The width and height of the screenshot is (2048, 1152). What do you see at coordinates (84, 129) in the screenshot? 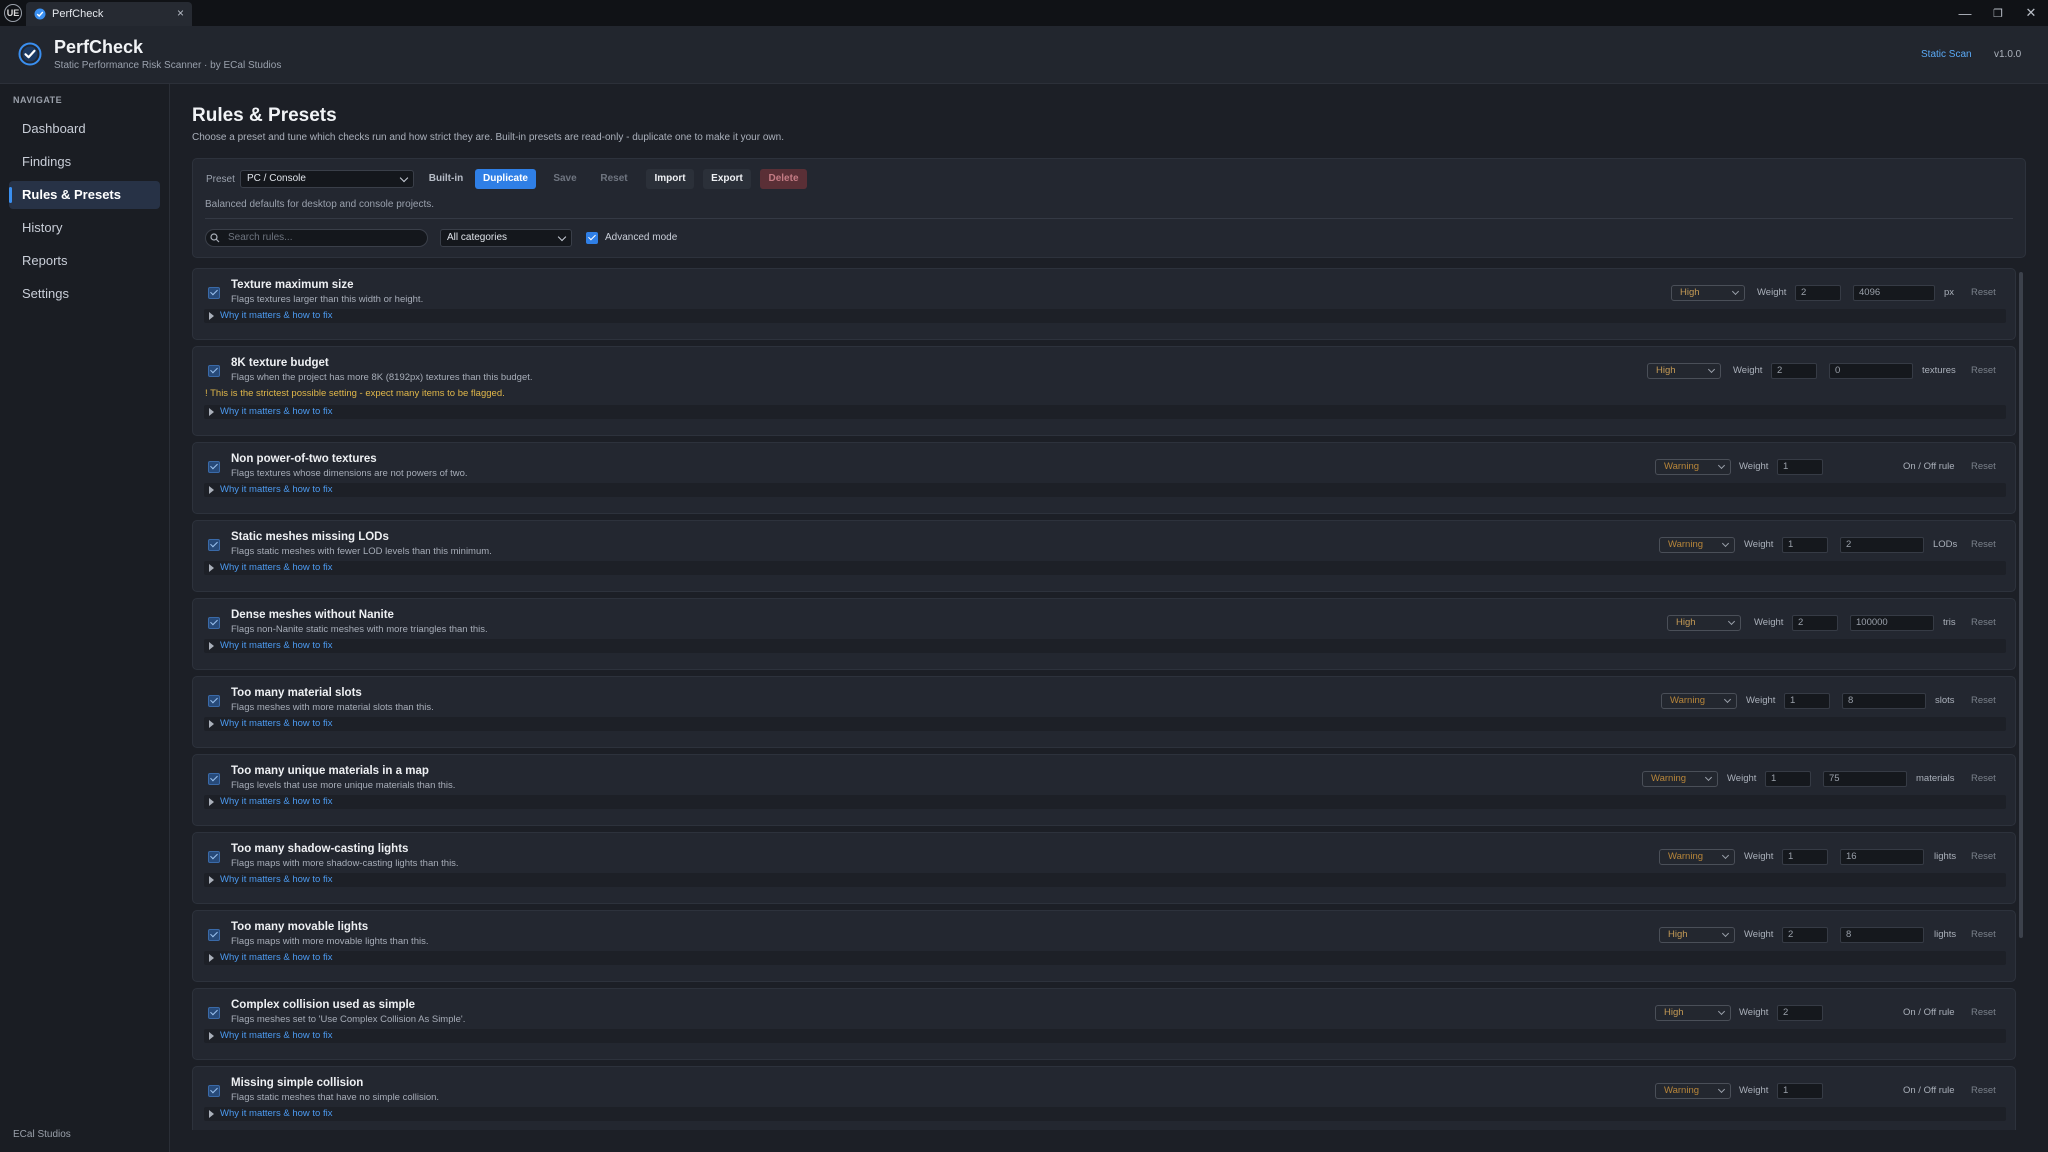
I see `sidebar-item-dashboard: Dashboard` at bounding box center [84, 129].